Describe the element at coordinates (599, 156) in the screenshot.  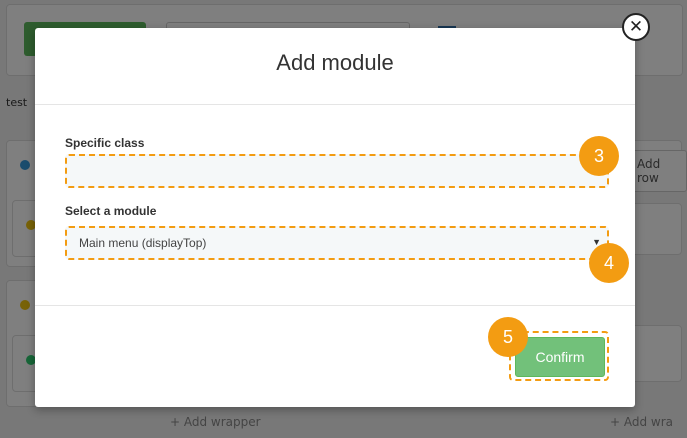
I see `step-badge-3: 3` at that location.